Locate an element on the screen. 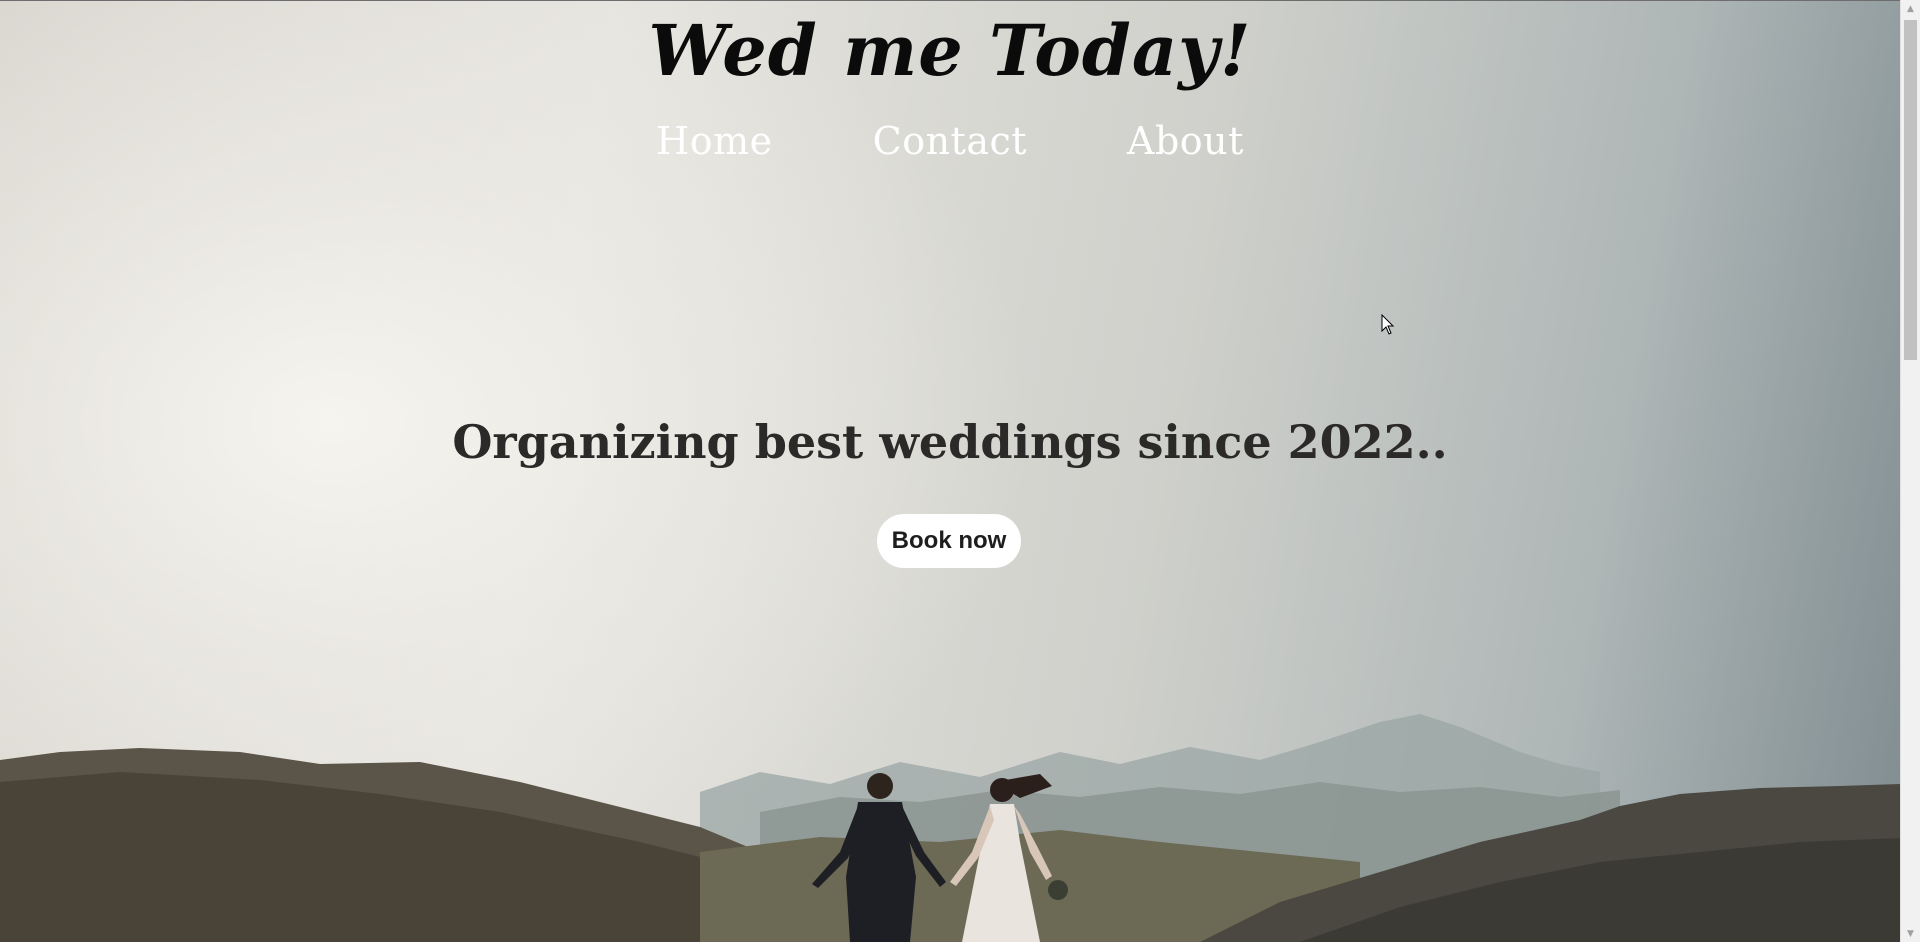 This screenshot has width=1920, height=942. nav-item-home: Home is located at coordinates (714, 141).